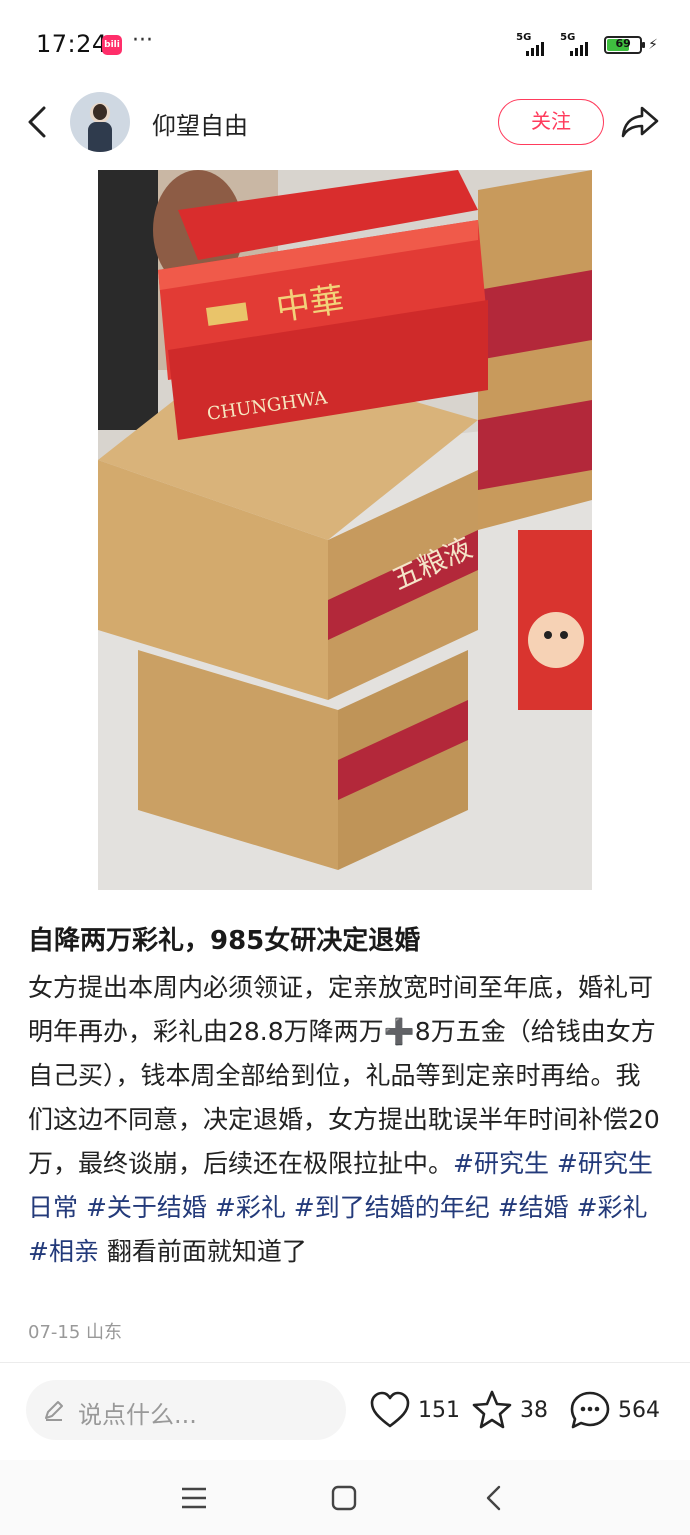 This screenshot has width=690, height=1535. I want to click on home-icon, so click(344, 1498).